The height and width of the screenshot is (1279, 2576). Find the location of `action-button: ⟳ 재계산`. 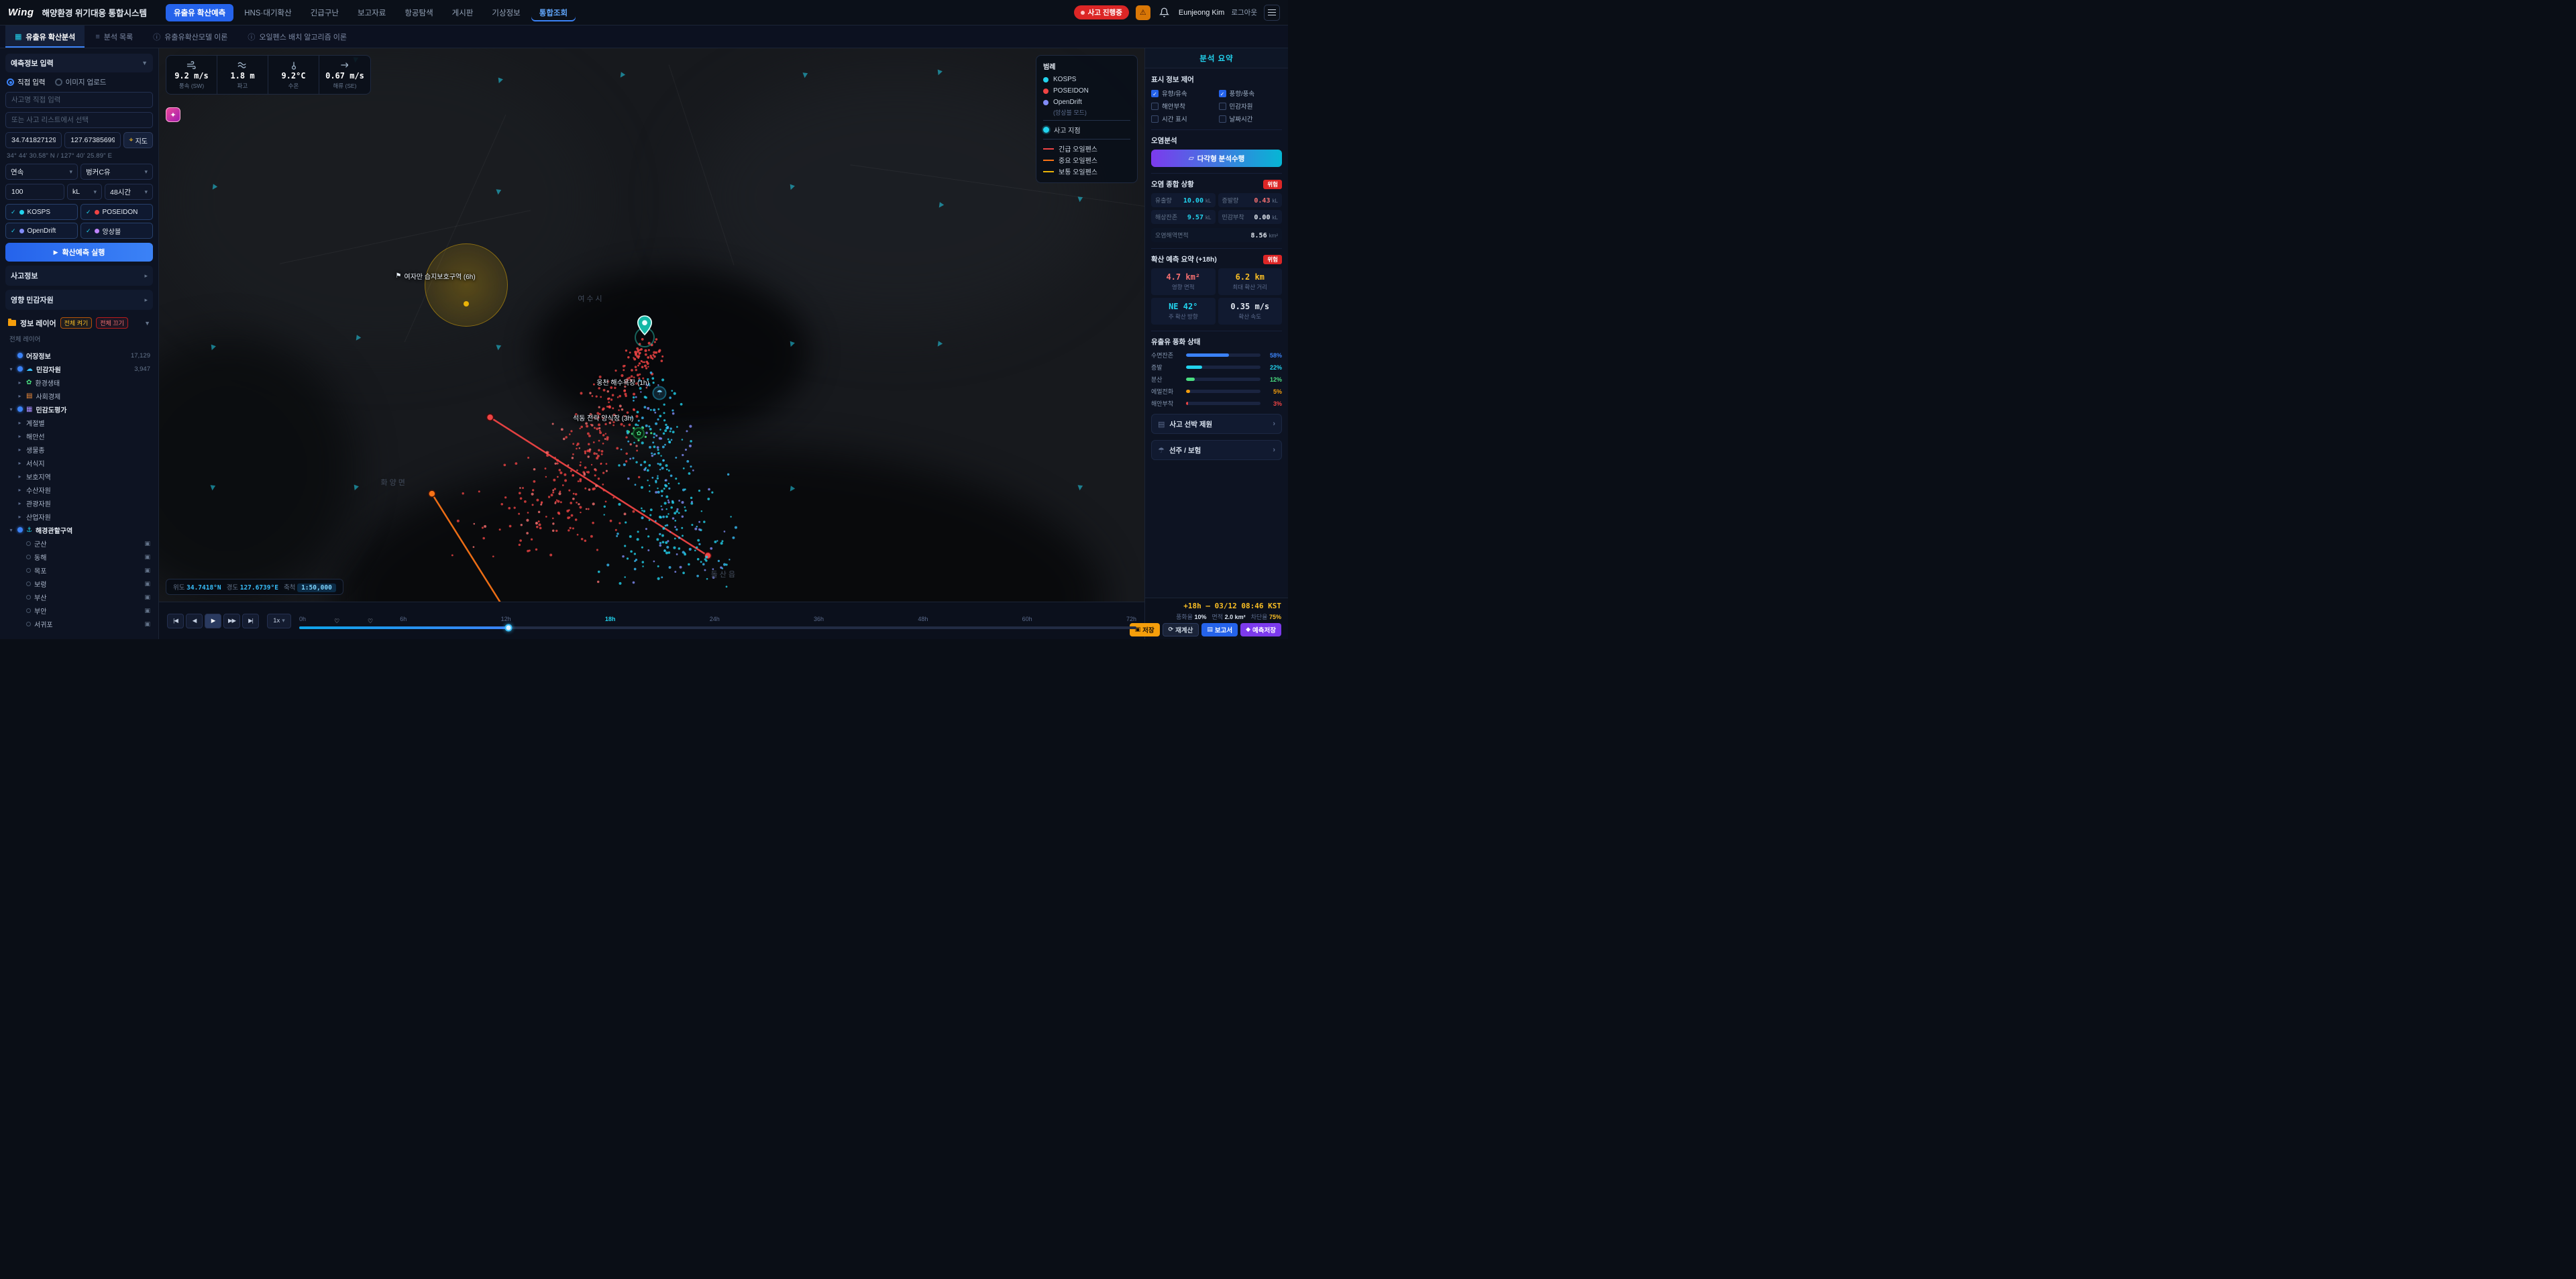

action-button: ⟳ 재계산 is located at coordinates (1180, 629).